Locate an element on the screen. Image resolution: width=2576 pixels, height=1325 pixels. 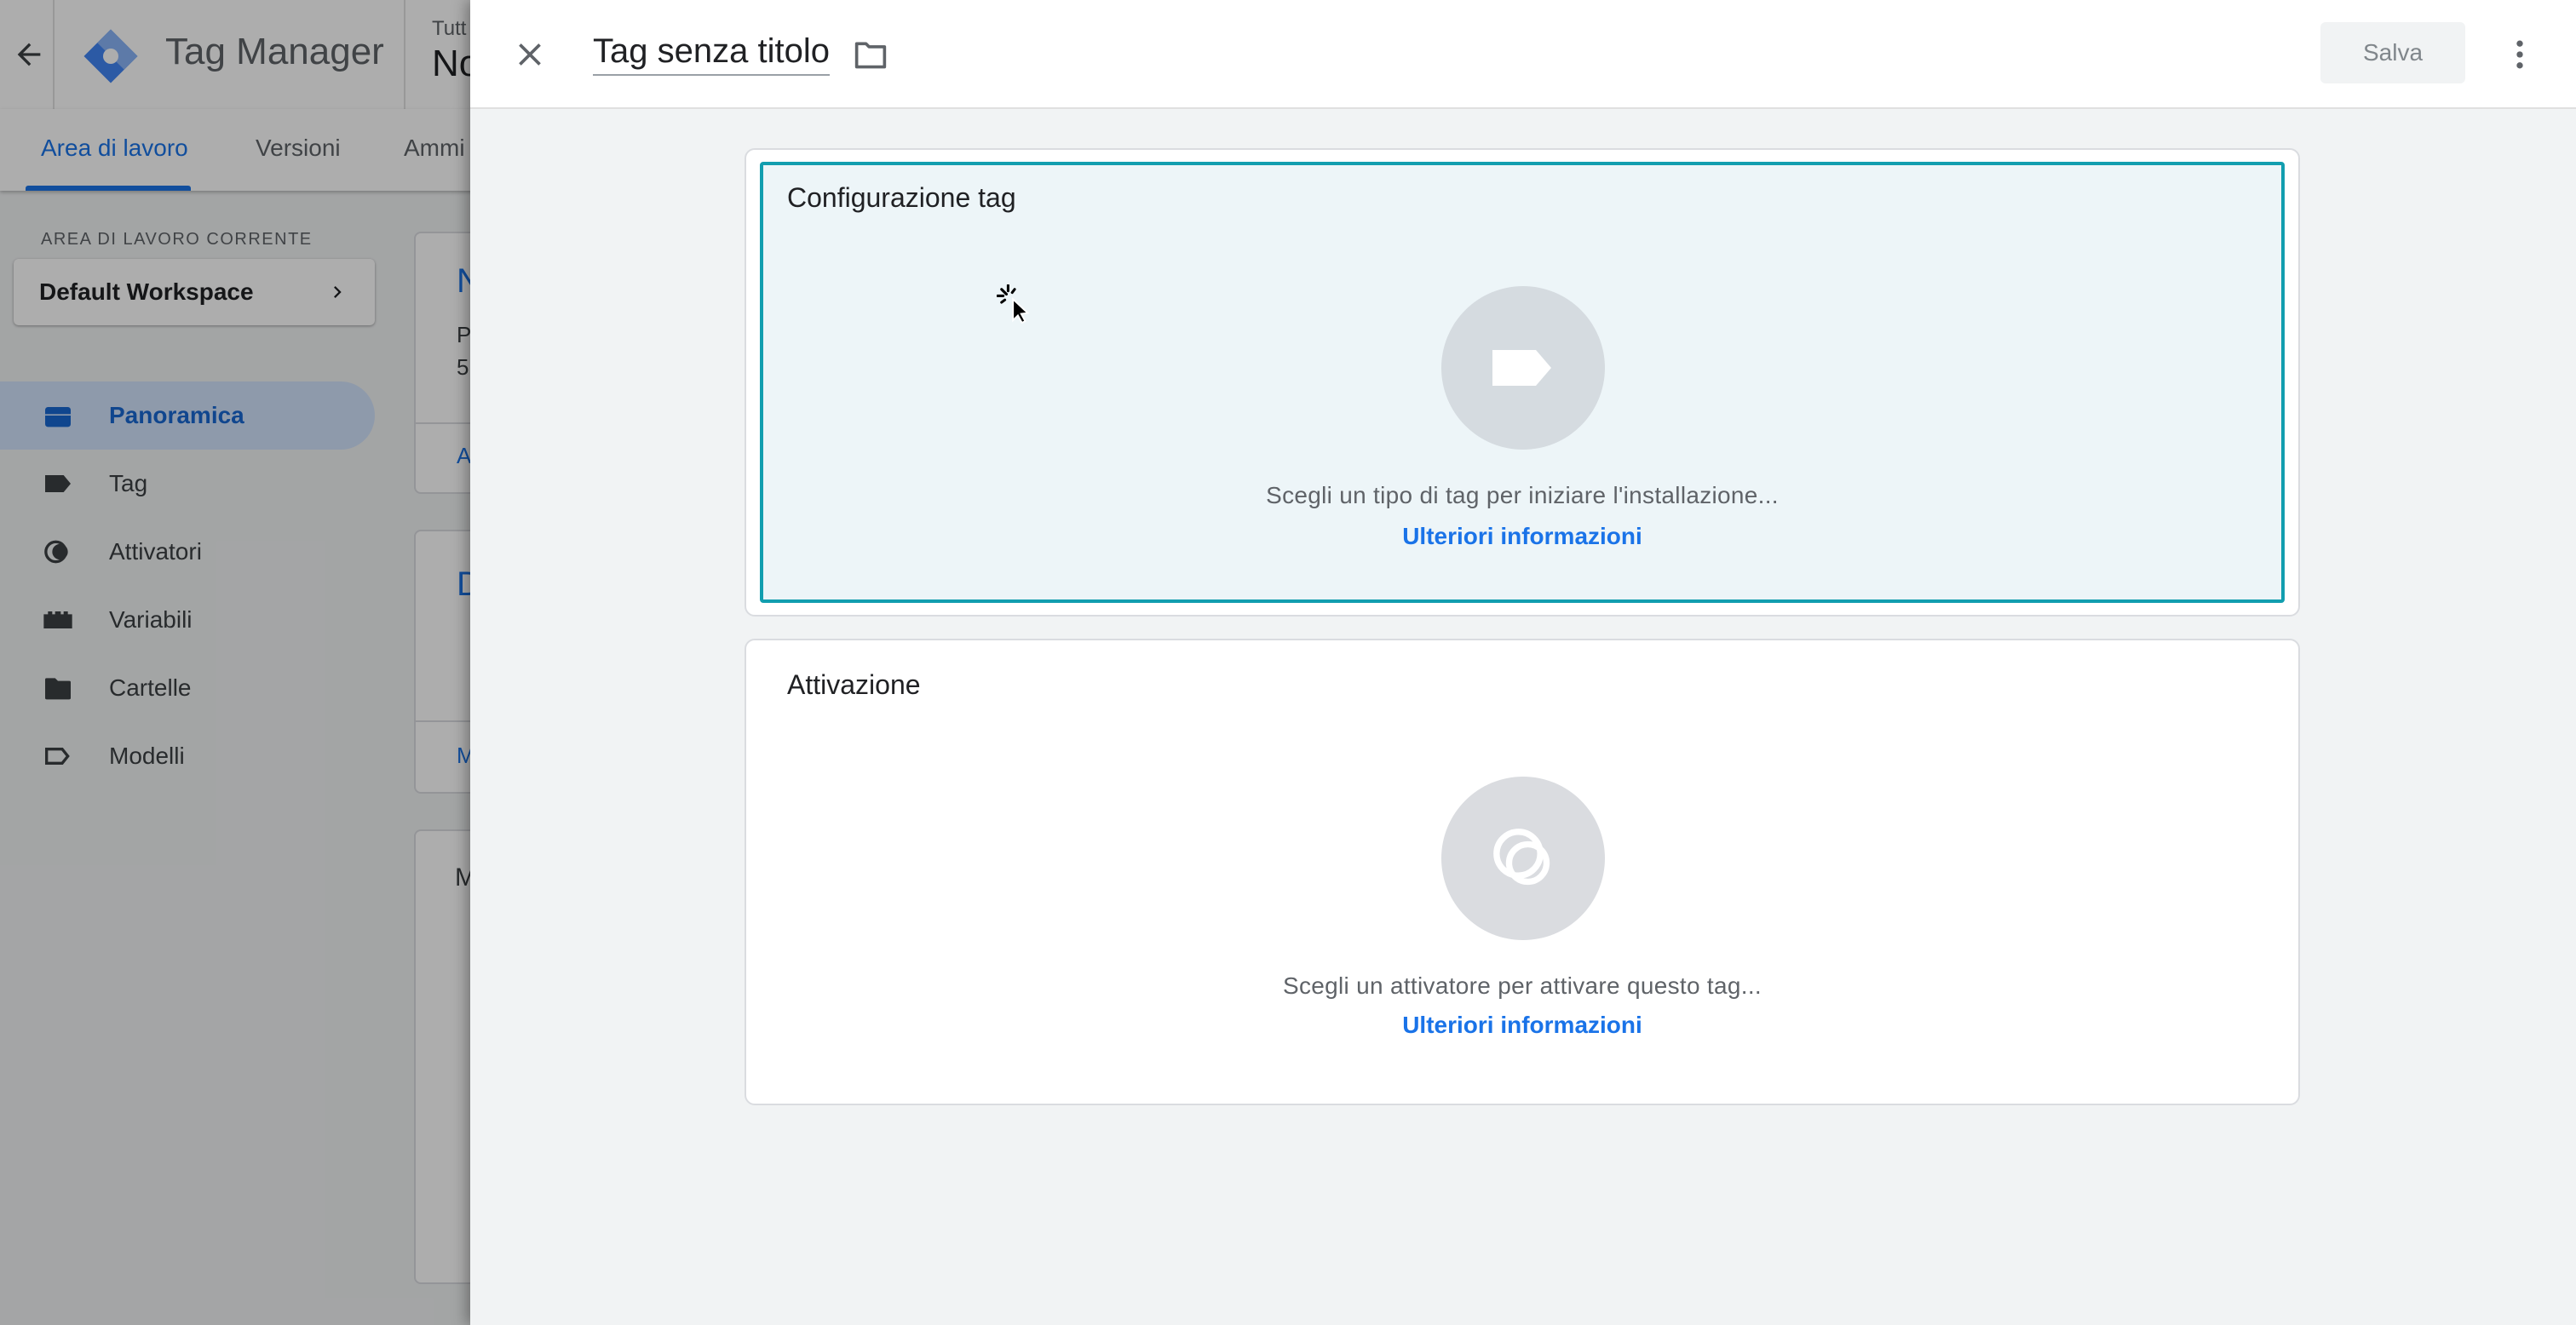
folder-icon is located at coordinates (871, 54).